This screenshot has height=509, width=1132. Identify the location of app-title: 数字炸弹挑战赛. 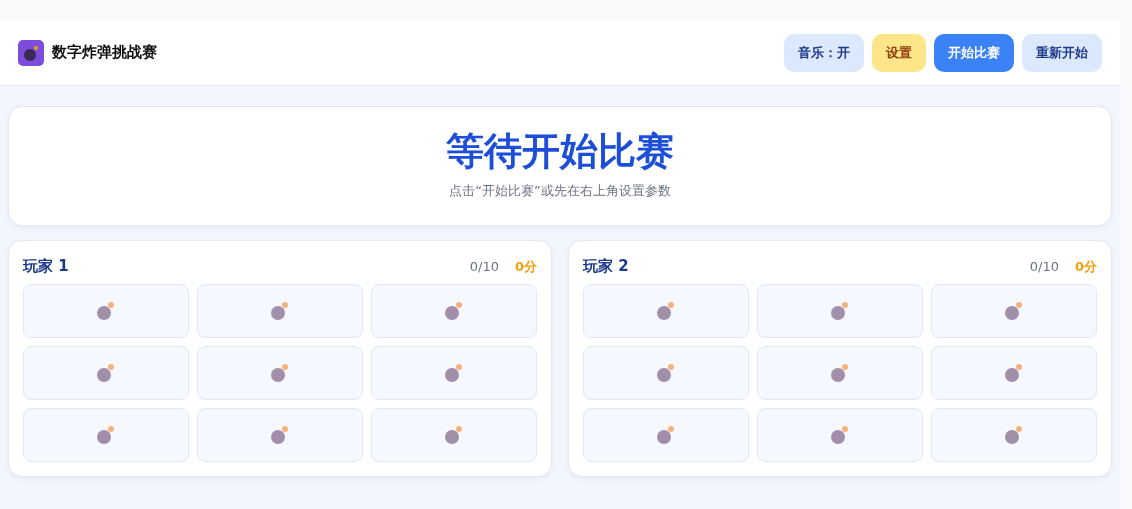
(104, 53).